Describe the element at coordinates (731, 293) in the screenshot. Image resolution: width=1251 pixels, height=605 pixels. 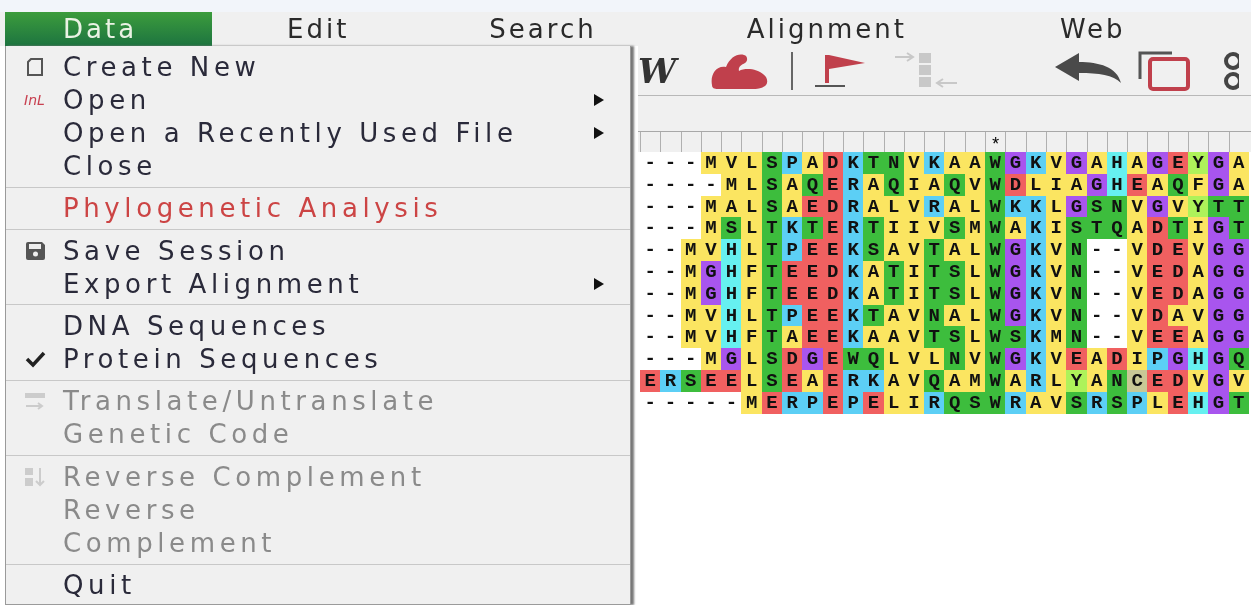
I see `residue-cell: H` at that location.